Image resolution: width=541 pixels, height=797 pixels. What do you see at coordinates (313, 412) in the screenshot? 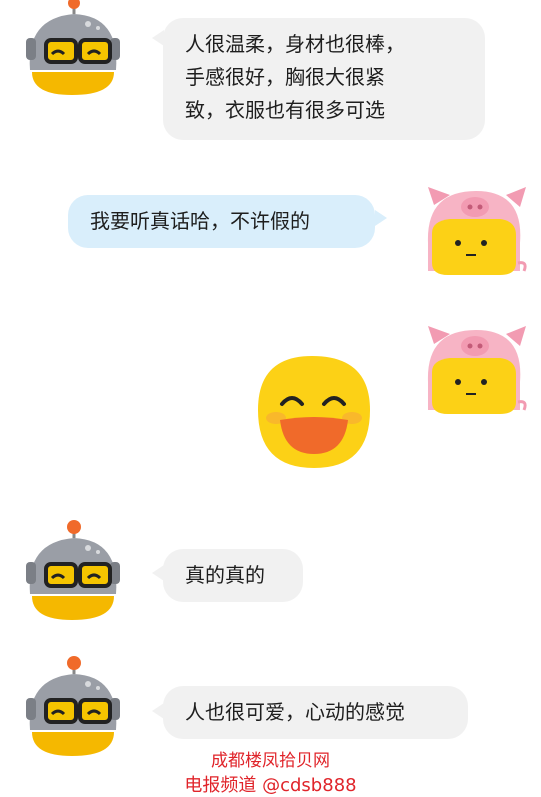
I see `laughing-emoji-sticker` at bounding box center [313, 412].